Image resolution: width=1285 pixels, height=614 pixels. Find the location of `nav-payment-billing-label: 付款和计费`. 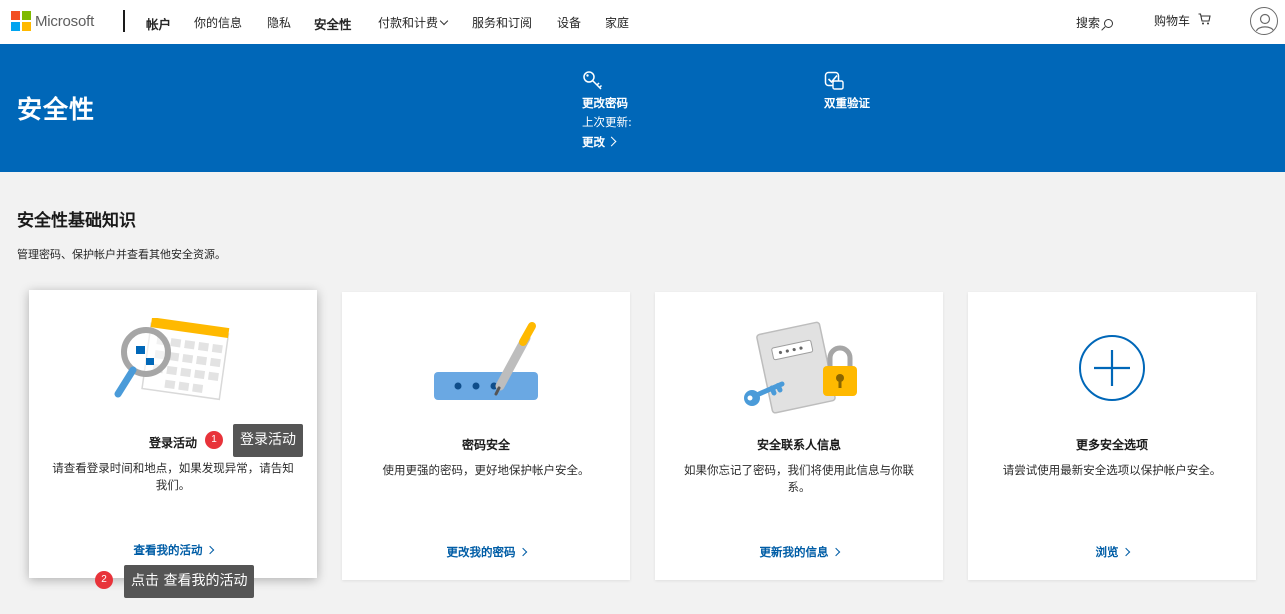

nav-payment-billing-label: 付款和计费 is located at coordinates (408, 23).